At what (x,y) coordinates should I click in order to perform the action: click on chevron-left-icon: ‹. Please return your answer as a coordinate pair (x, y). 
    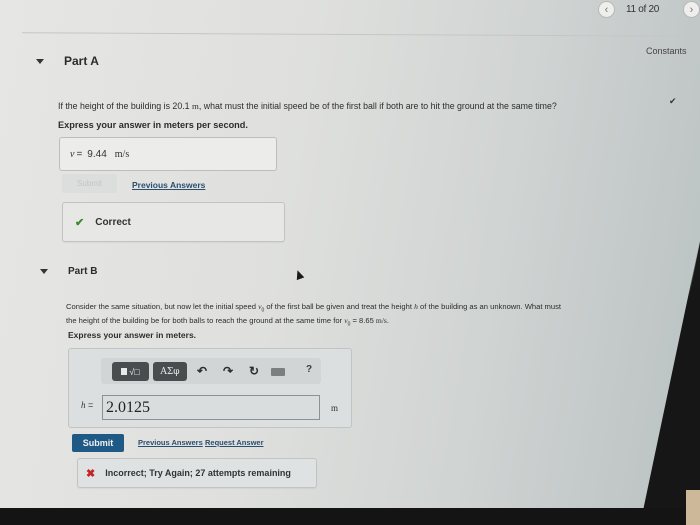
    Looking at the image, I should click on (606, 9).